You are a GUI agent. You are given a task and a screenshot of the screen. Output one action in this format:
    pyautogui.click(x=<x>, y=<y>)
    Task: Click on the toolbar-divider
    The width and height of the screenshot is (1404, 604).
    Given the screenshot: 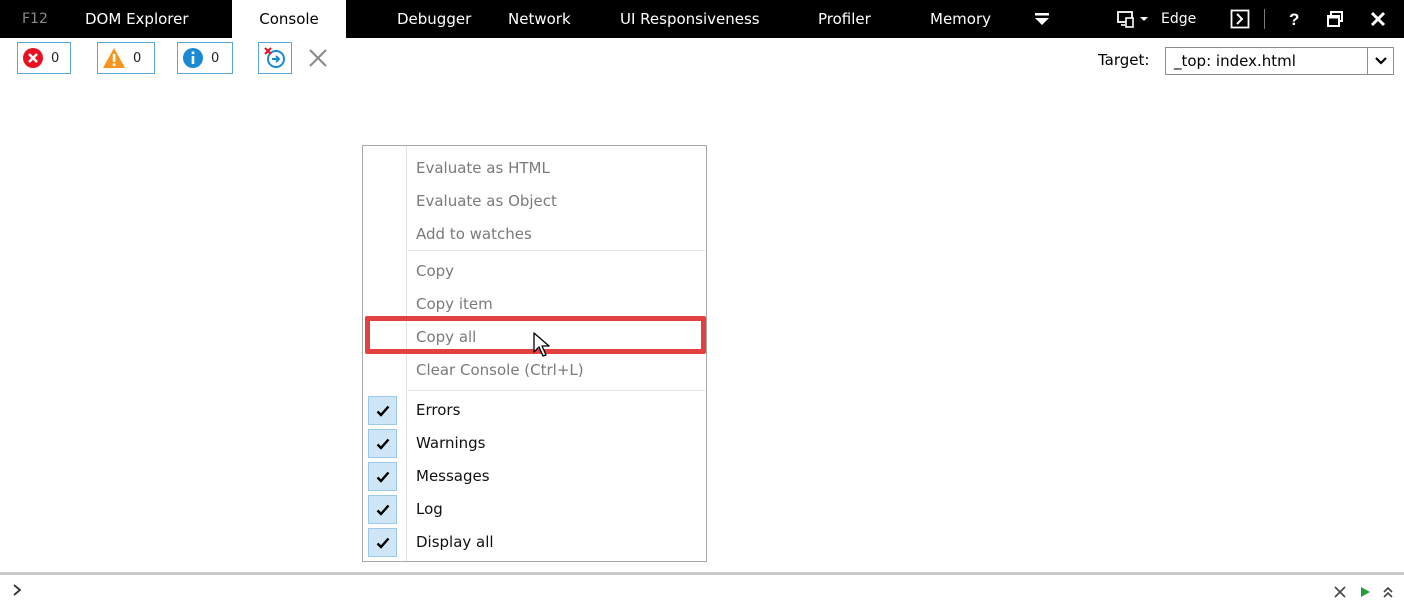 What is the action you would take?
    pyautogui.click(x=1264, y=19)
    